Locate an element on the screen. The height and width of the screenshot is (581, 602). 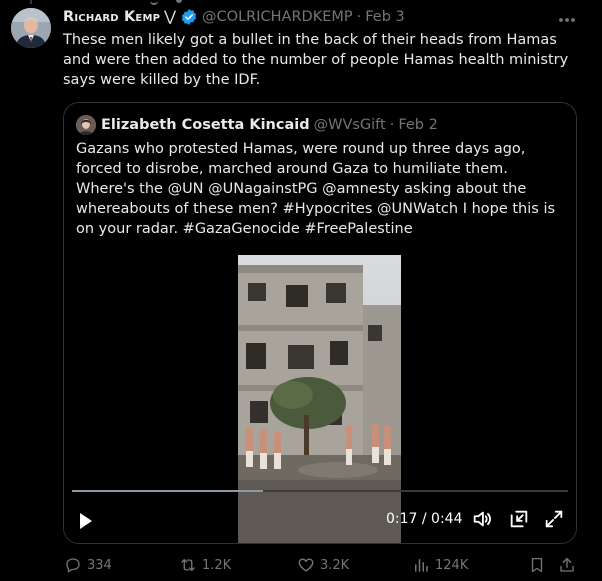
quoted-author-avatar is located at coordinates (86, 125).